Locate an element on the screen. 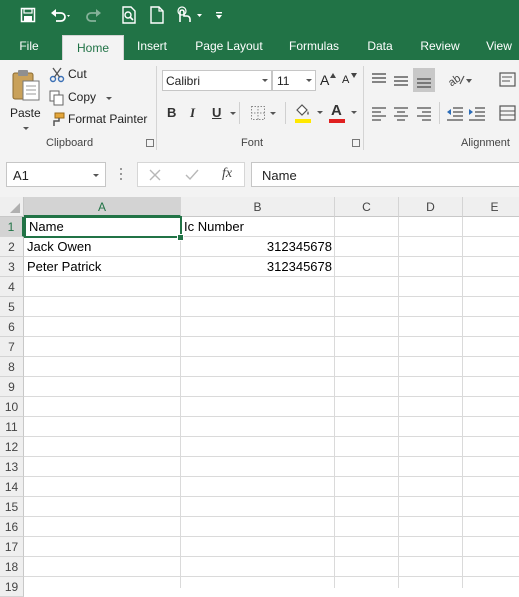 This screenshot has width=519, height=597. bottom-align-icon is located at coordinates (424, 83).